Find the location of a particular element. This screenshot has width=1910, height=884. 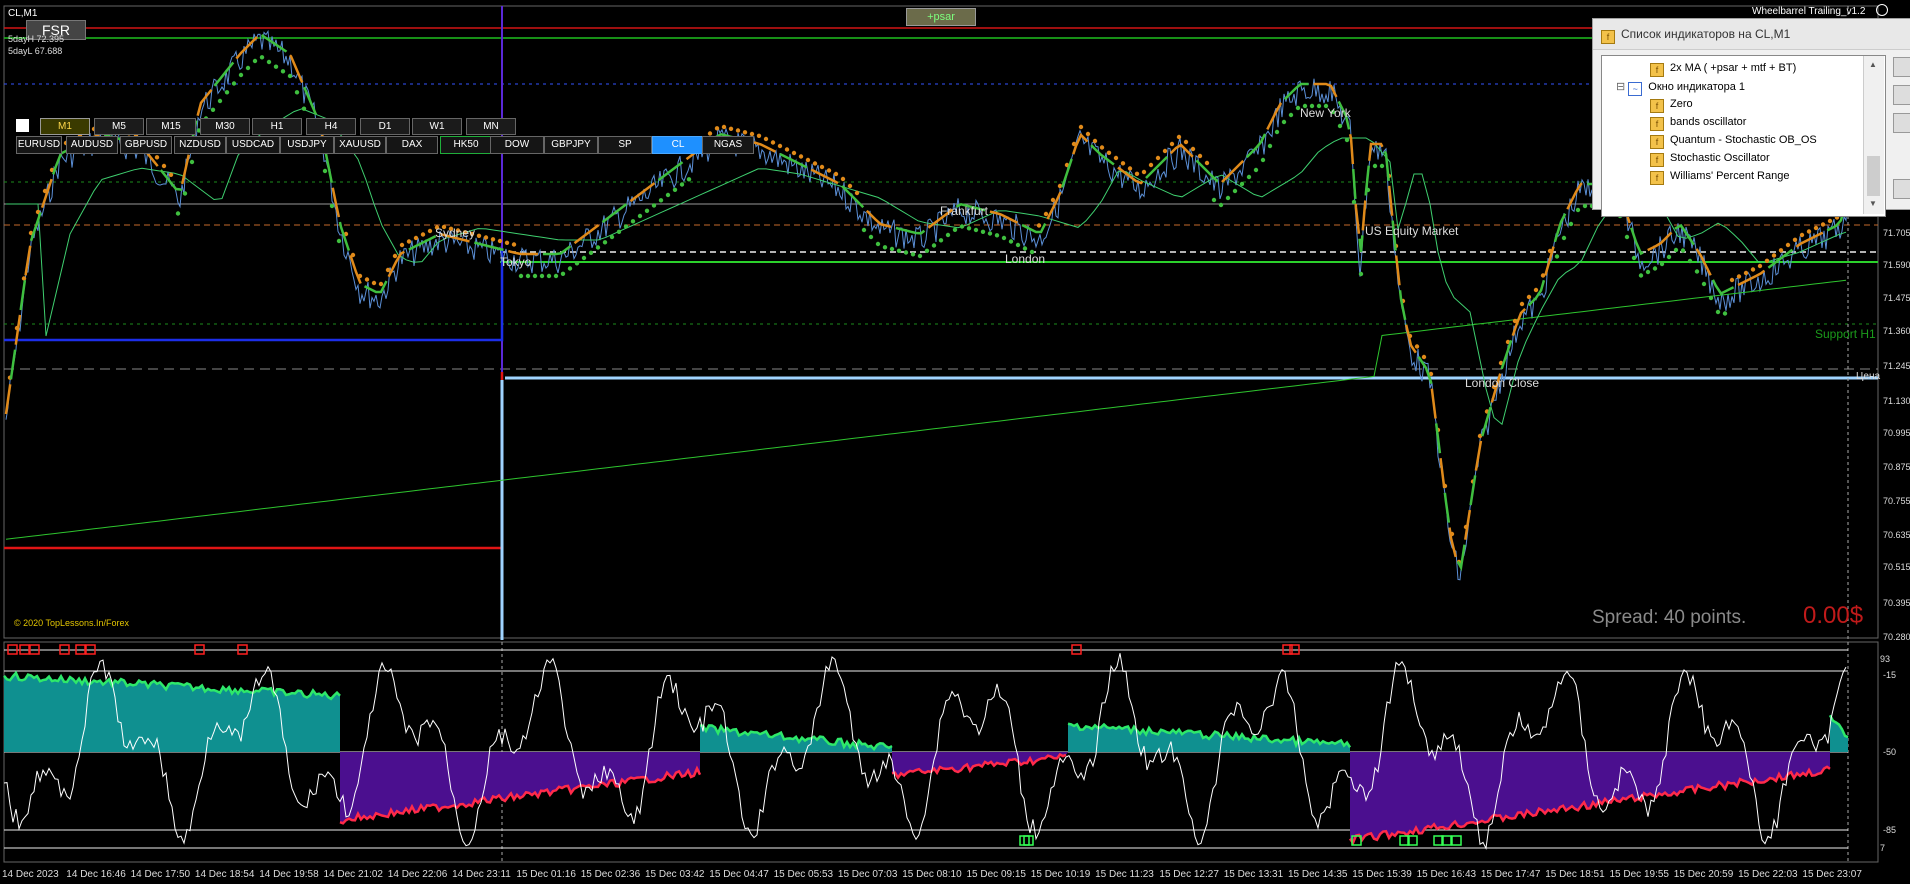

session-box-blue is located at coordinates (254, 296).